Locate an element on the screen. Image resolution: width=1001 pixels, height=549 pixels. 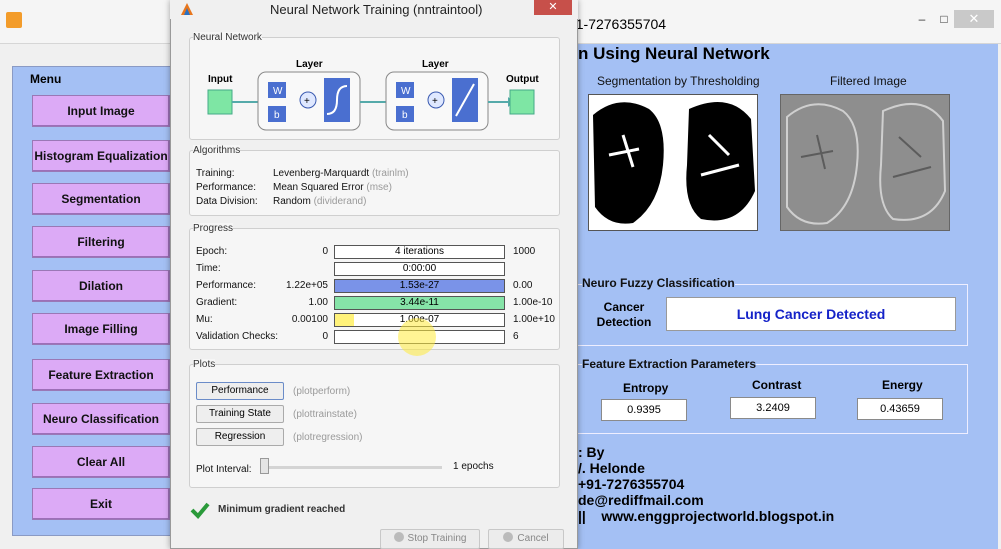
training-state-plot-button: Training State is located at coordinates (240, 414).